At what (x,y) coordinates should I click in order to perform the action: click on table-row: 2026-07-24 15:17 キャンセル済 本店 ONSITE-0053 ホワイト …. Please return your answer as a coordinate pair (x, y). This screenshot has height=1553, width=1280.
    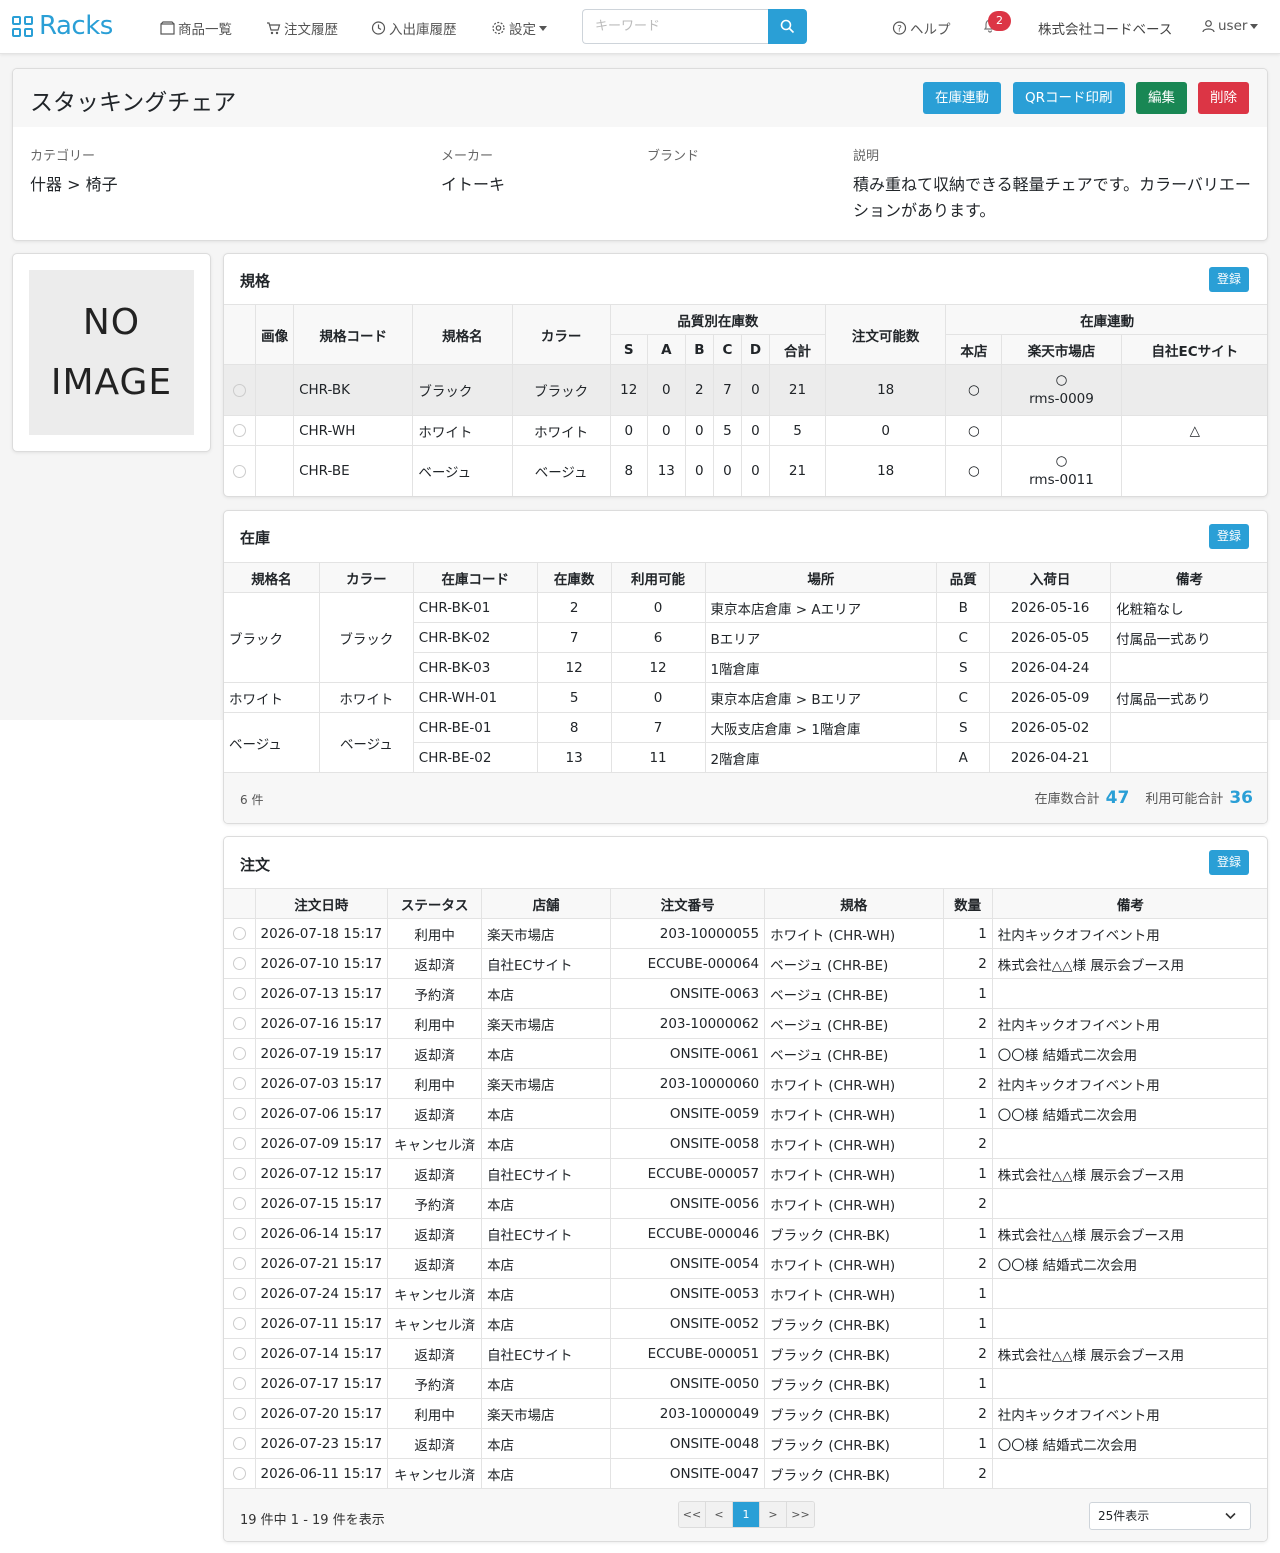
    Looking at the image, I should click on (745, 1293).